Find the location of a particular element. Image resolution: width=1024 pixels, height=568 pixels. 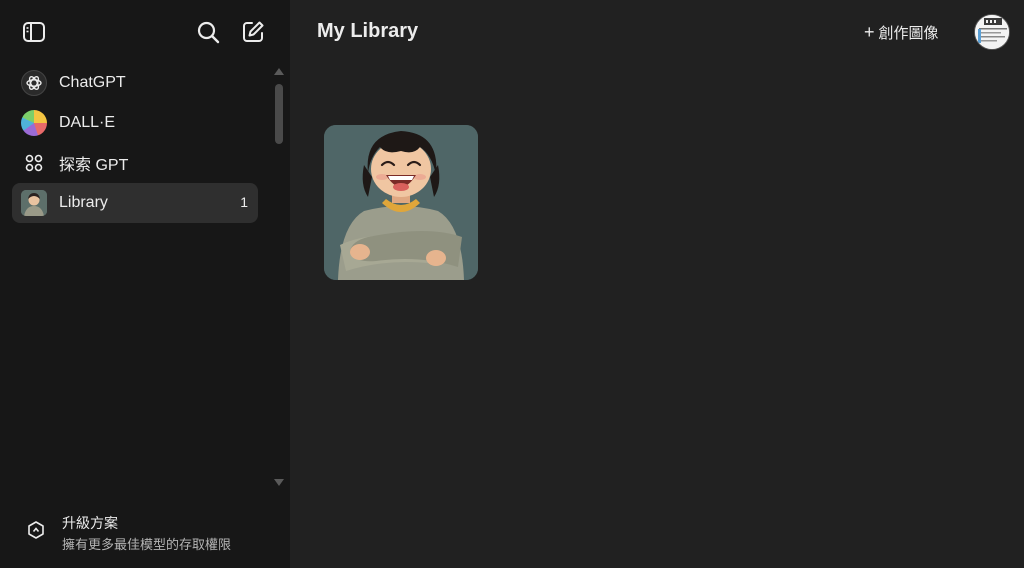

create-image-button: + 創作圖像 is located at coordinates (901, 32).